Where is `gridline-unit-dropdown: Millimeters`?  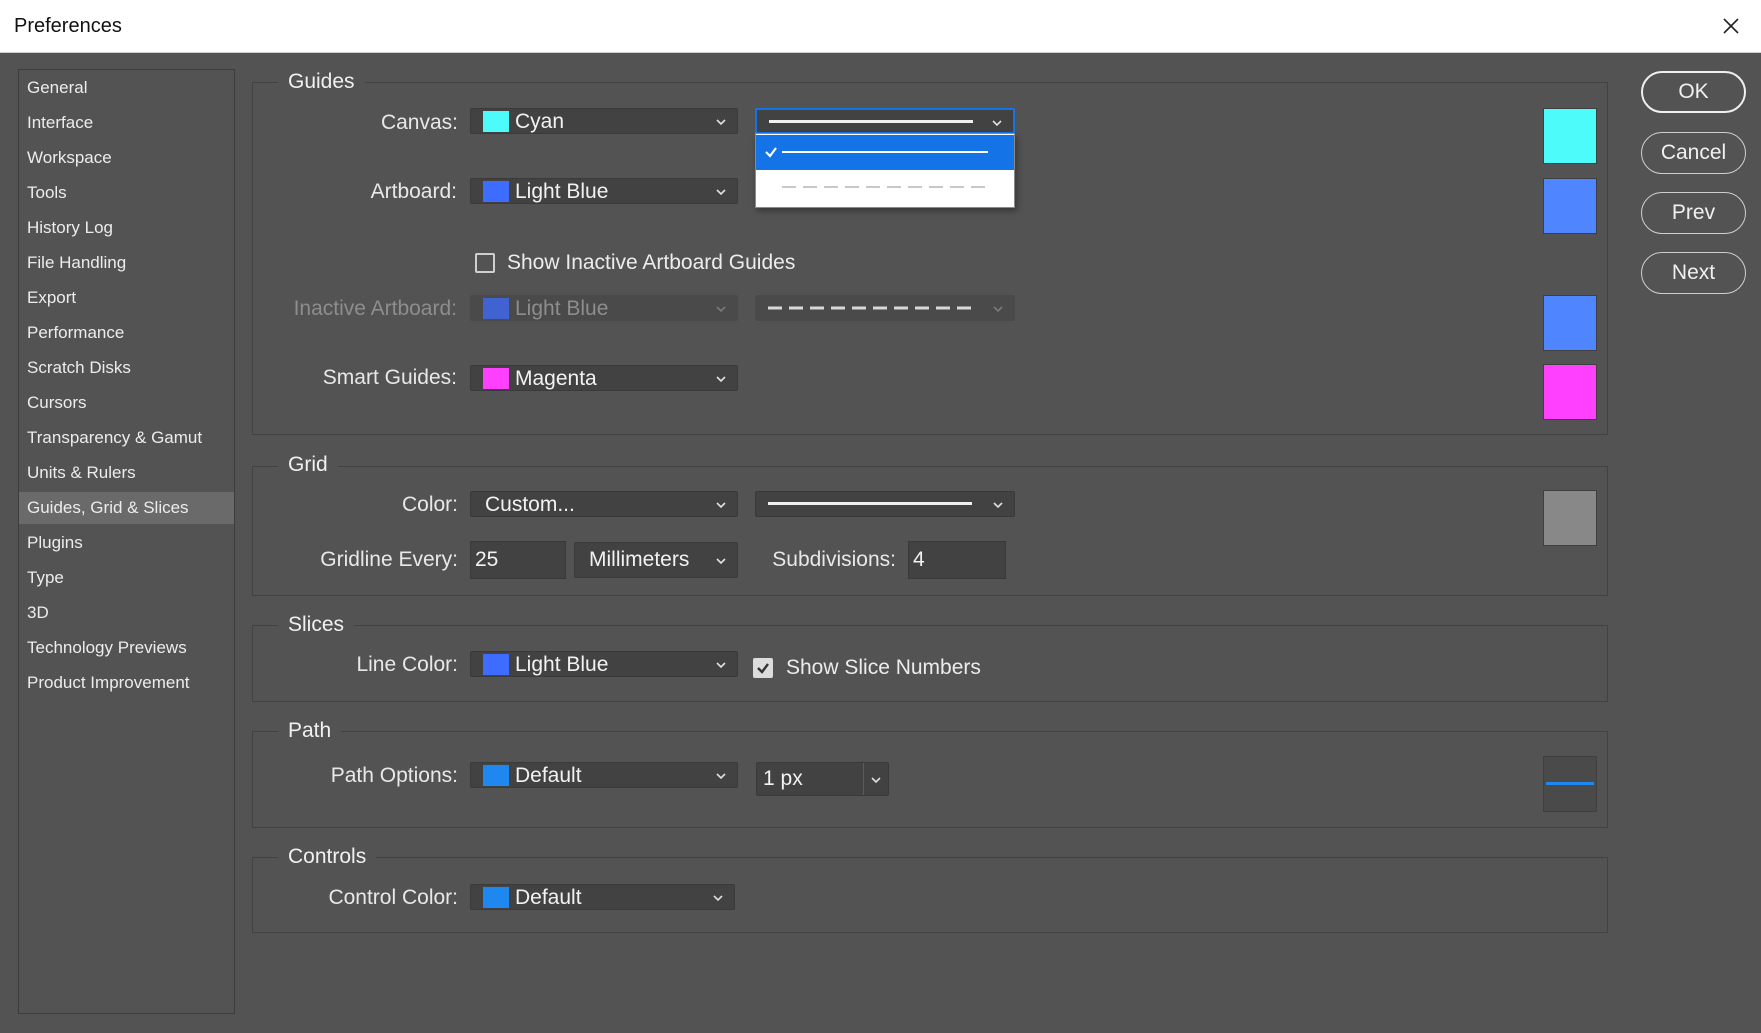
gridline-unit-dropdown: Millimeters is located at coordinates (656, 560).